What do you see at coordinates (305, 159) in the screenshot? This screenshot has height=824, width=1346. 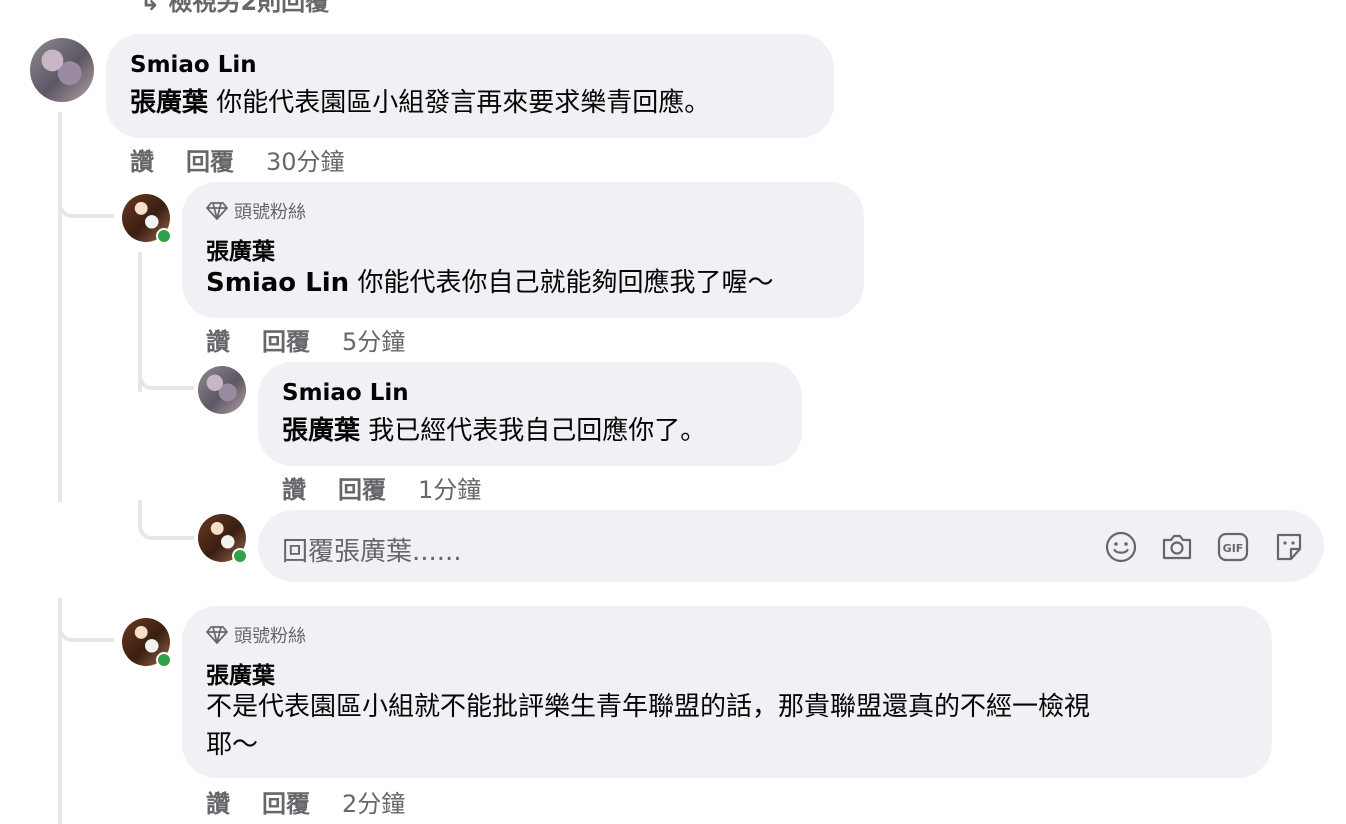 I see `timestamp: 30分鐘` at bounding box center [305, 159].